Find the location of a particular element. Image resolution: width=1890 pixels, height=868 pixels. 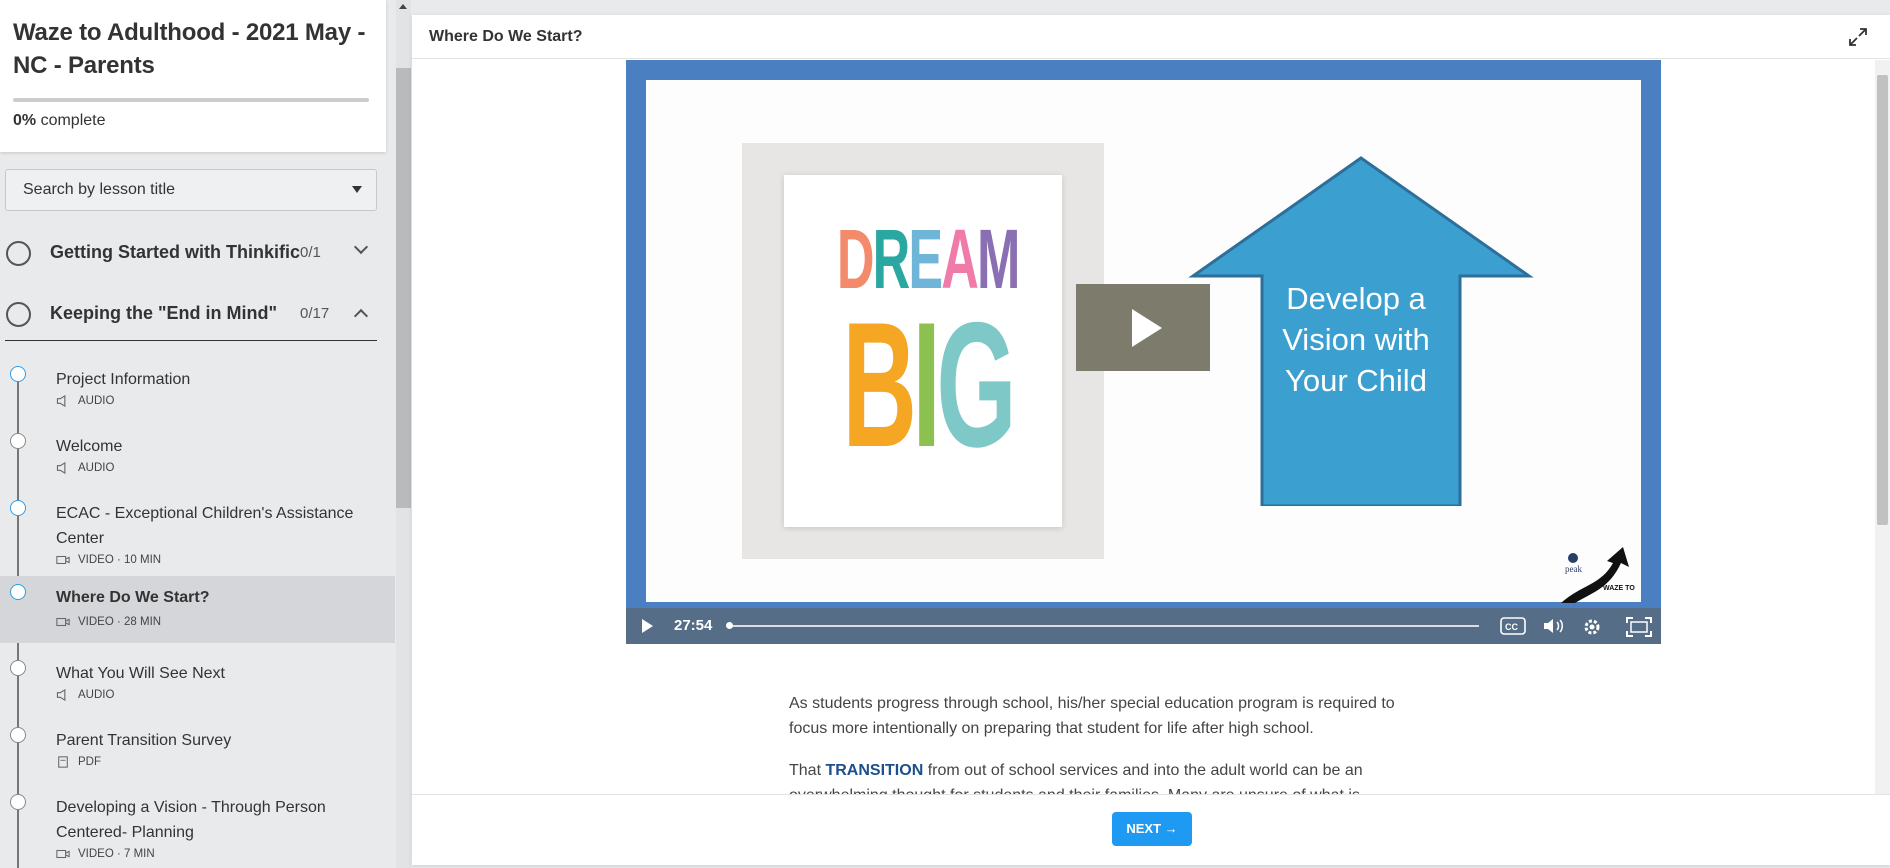

progress-label: complete is located at coordinates (73, 120).